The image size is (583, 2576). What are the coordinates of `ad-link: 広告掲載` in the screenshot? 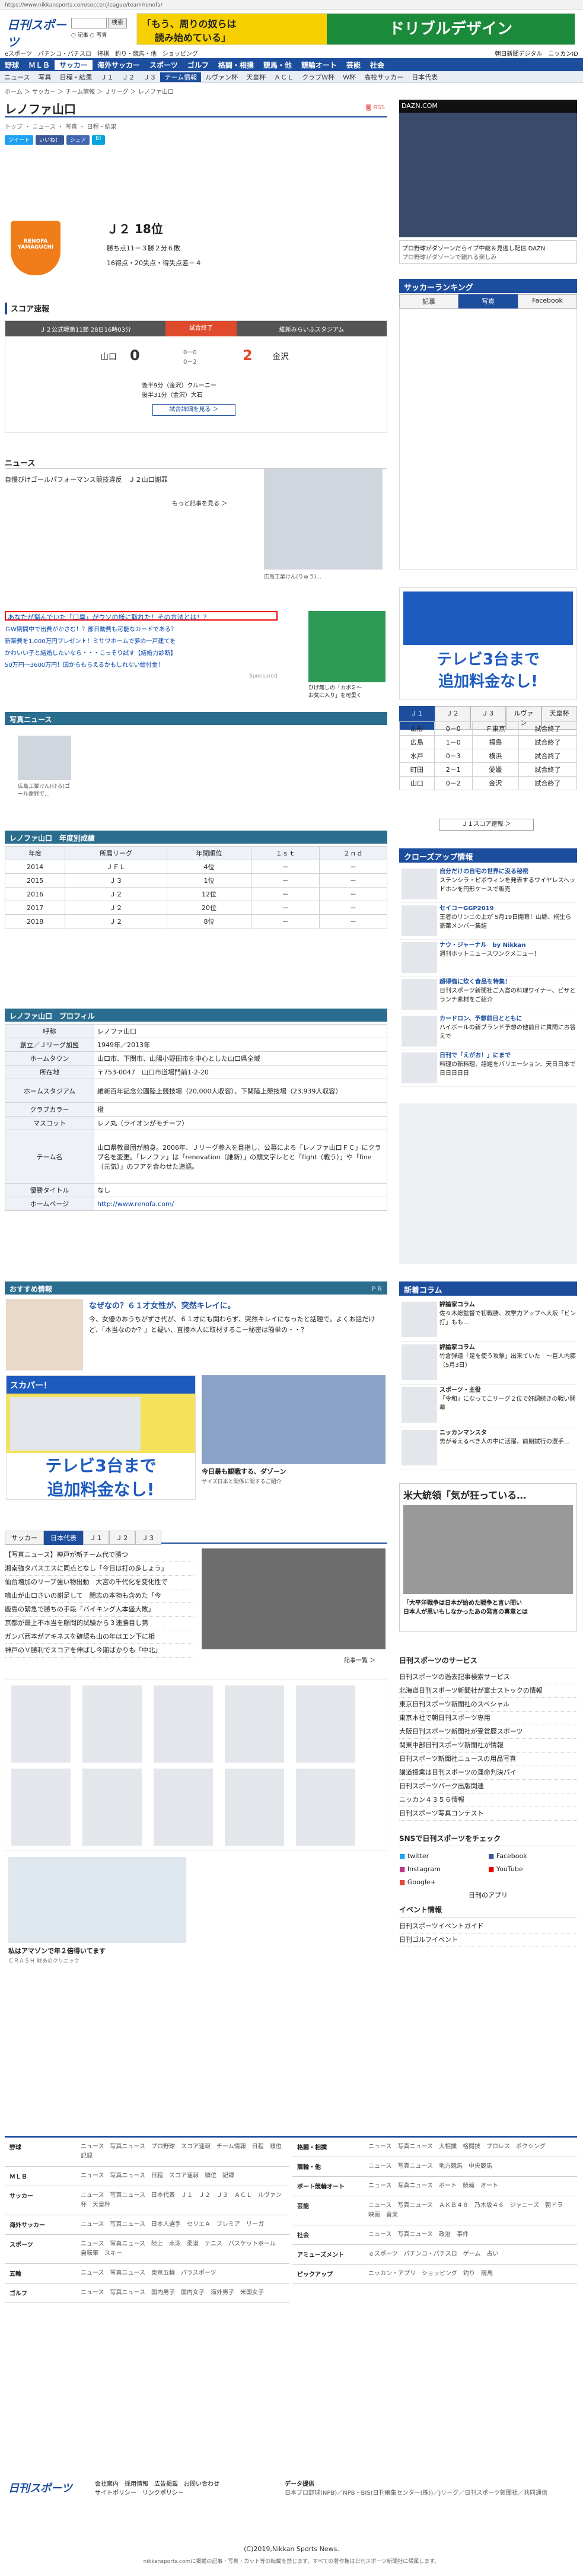 It's located at (166, 2484).